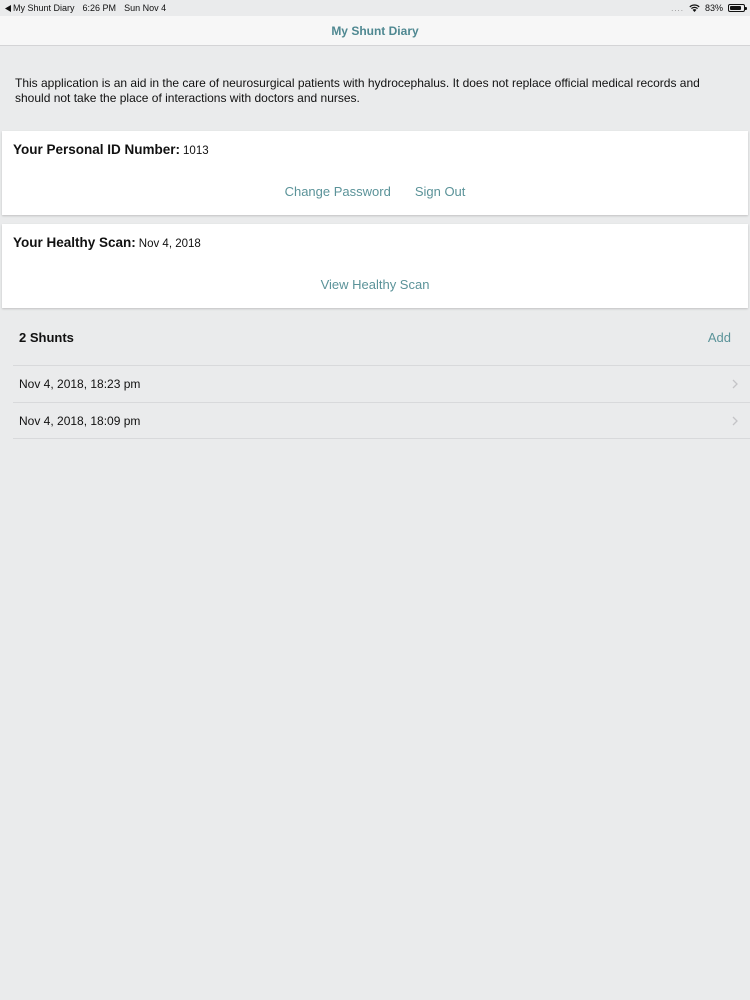 This screenshot has height=1000, width=750. I want to click on battery-icon, so click(737, 8).